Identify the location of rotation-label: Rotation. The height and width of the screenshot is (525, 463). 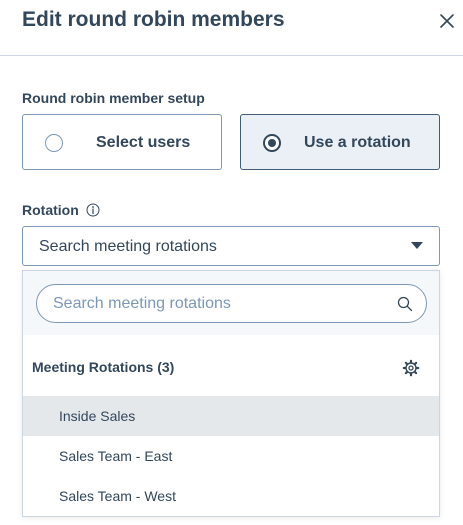
(50, 210).